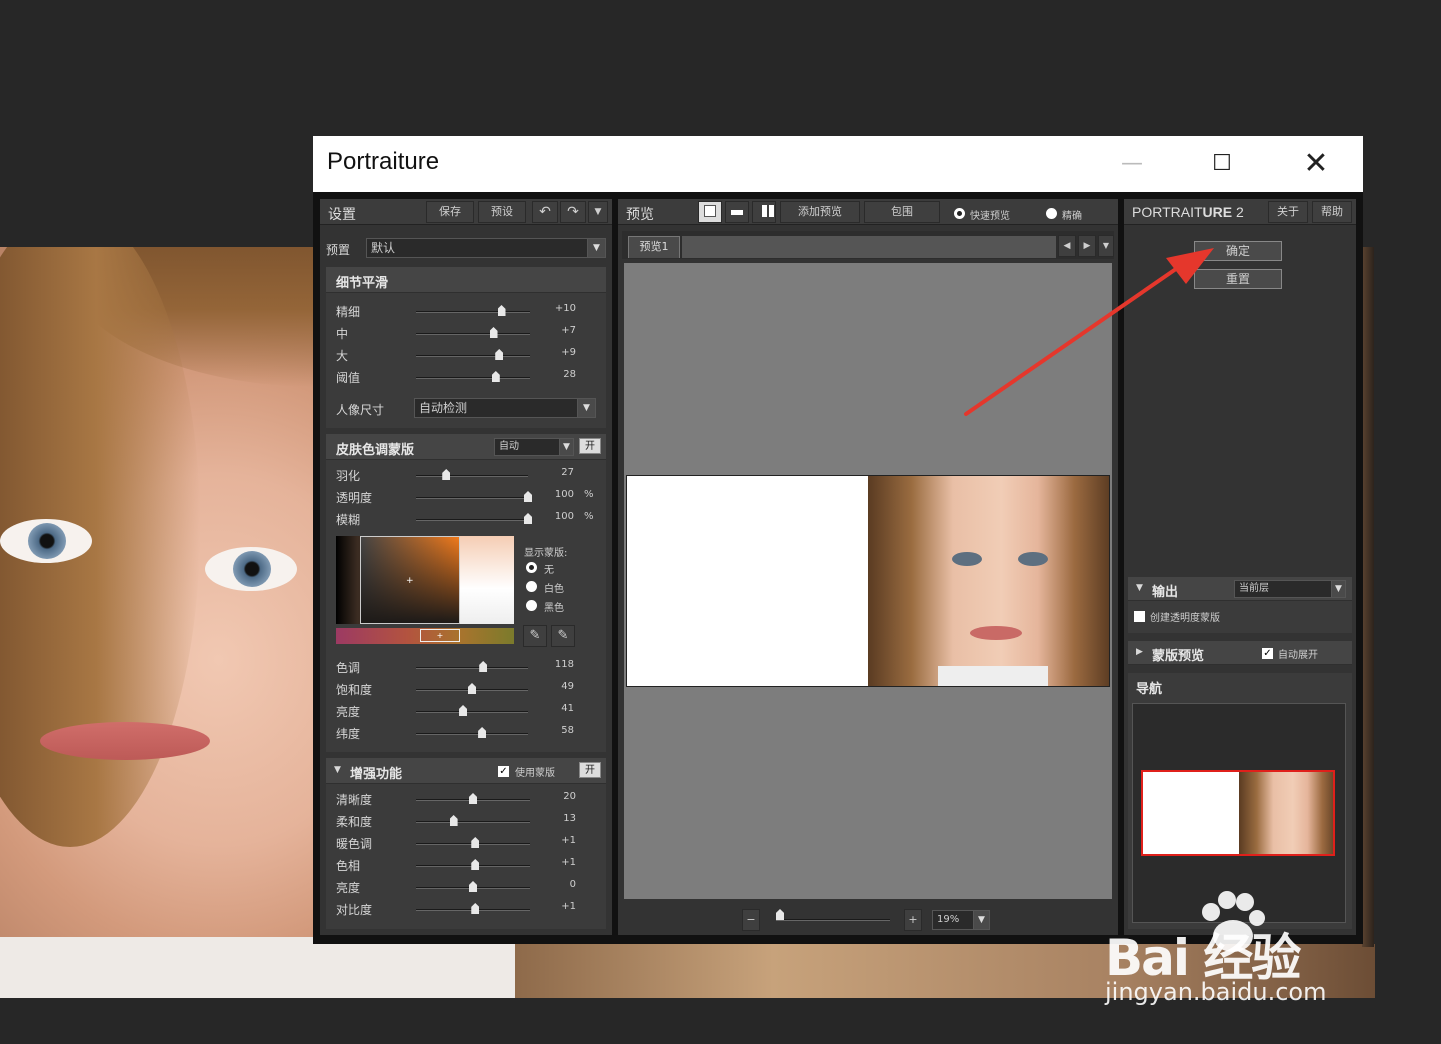 The height and width of the screenshot is (1044, 1441). What do you see at coordinates (535, 773) in the screenshot?
I see `use-mask-label: 使用蒙版` at bounding box center [535, 773].